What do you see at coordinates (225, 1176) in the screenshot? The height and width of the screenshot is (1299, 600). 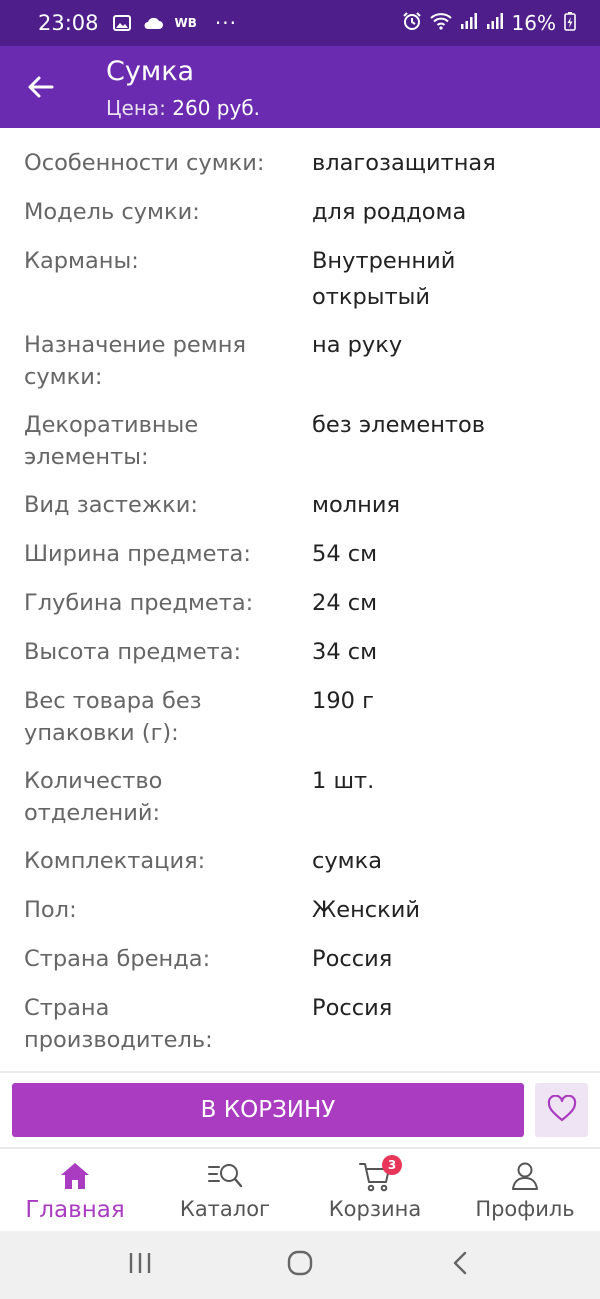 I see `catalog-search-icon` at bounding box center [225, 1176].